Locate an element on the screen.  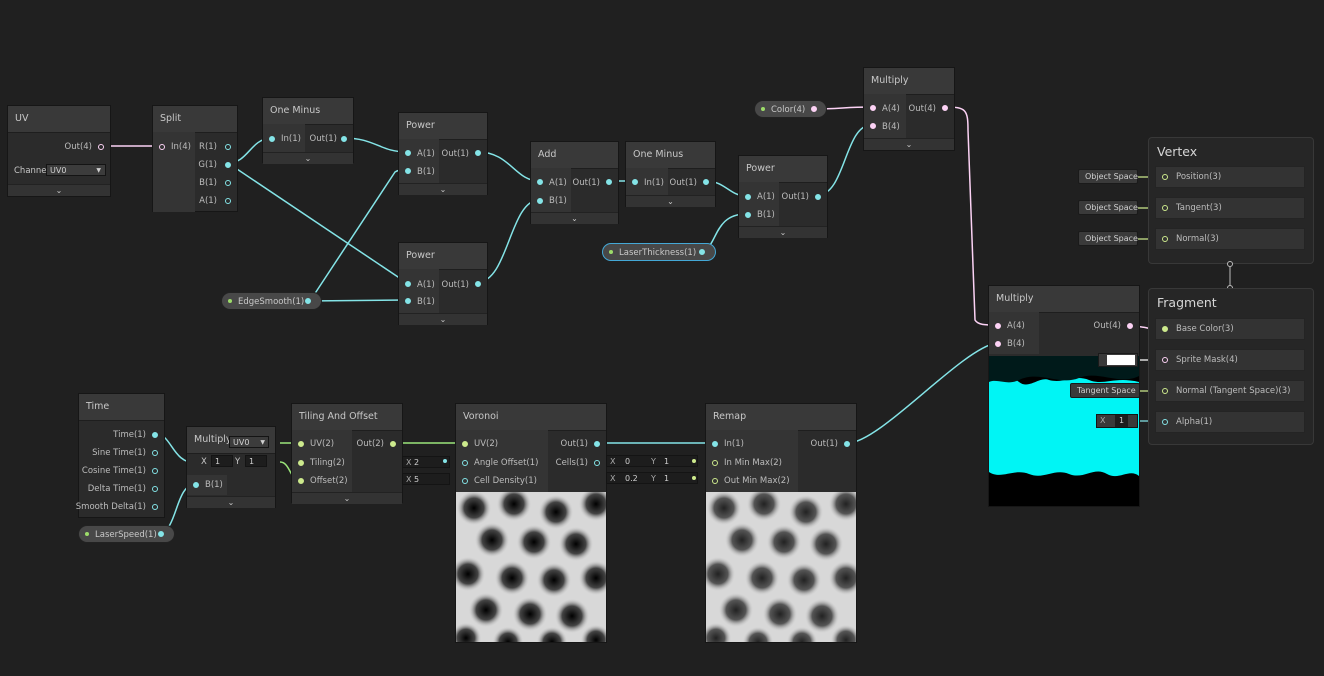
multiply-top-out-port is located at coordinates (945, 108).